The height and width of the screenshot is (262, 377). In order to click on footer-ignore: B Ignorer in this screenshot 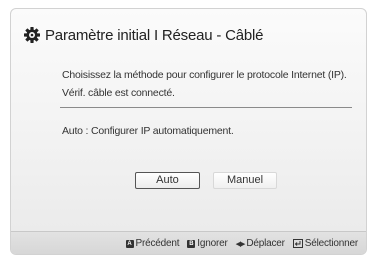, I will do `click(207, 243)`.